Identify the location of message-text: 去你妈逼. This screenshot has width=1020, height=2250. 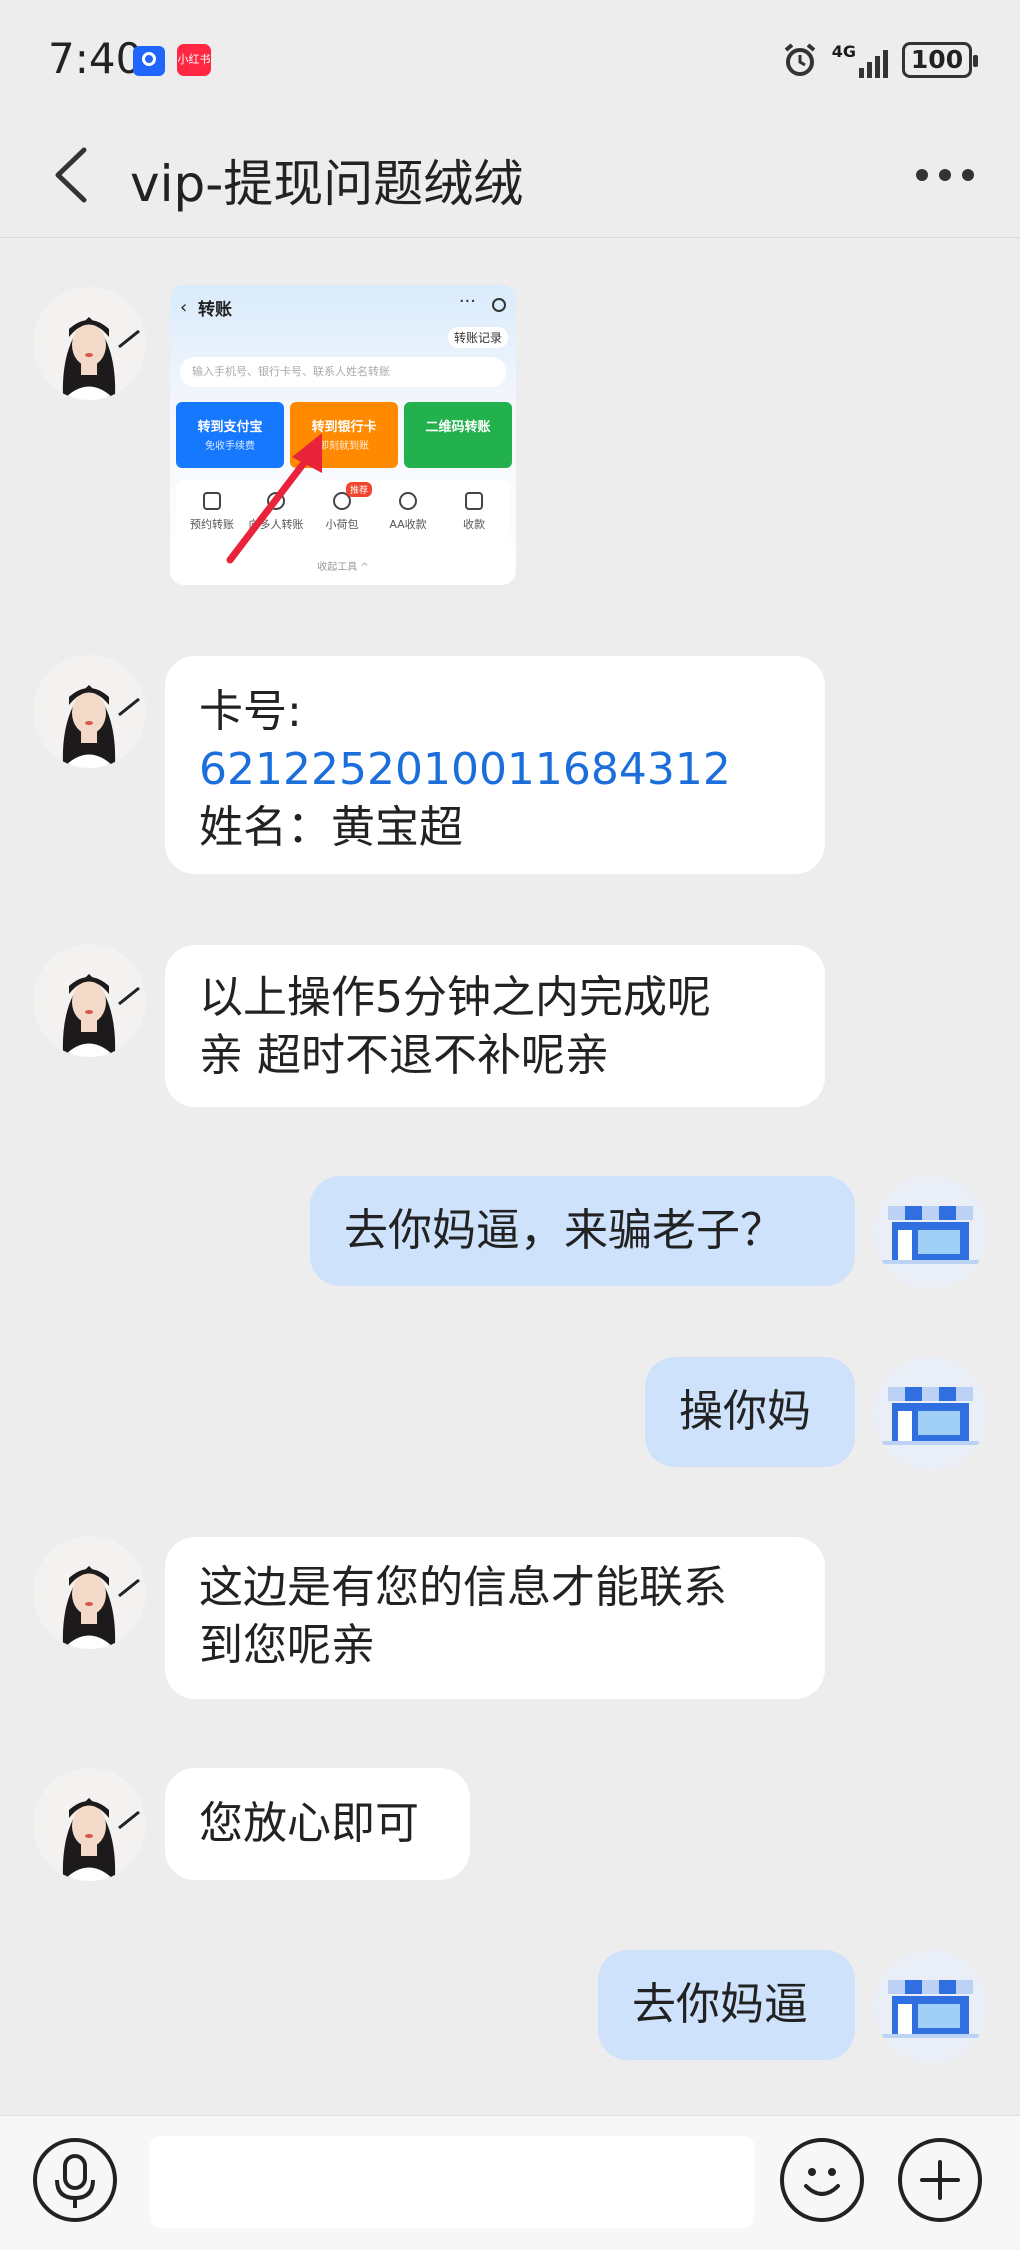
(720, 2004).